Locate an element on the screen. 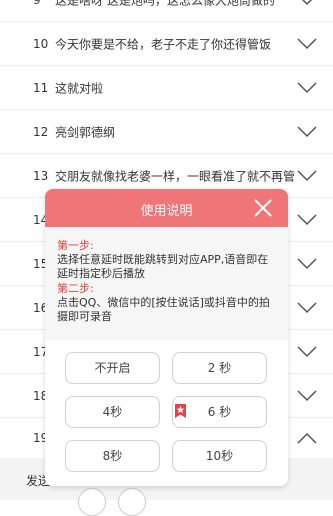 The width and height of the screenshot is (333, 516). close-icon is located at coordinates (263, 208).